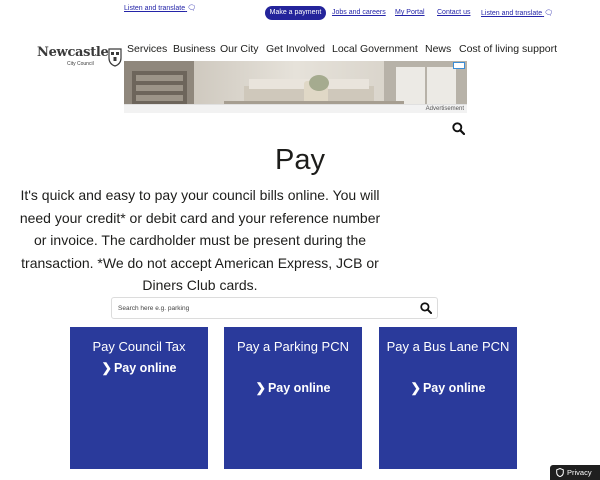  I want to click on council-logo: Newcastle City Council, so click(81, 58).